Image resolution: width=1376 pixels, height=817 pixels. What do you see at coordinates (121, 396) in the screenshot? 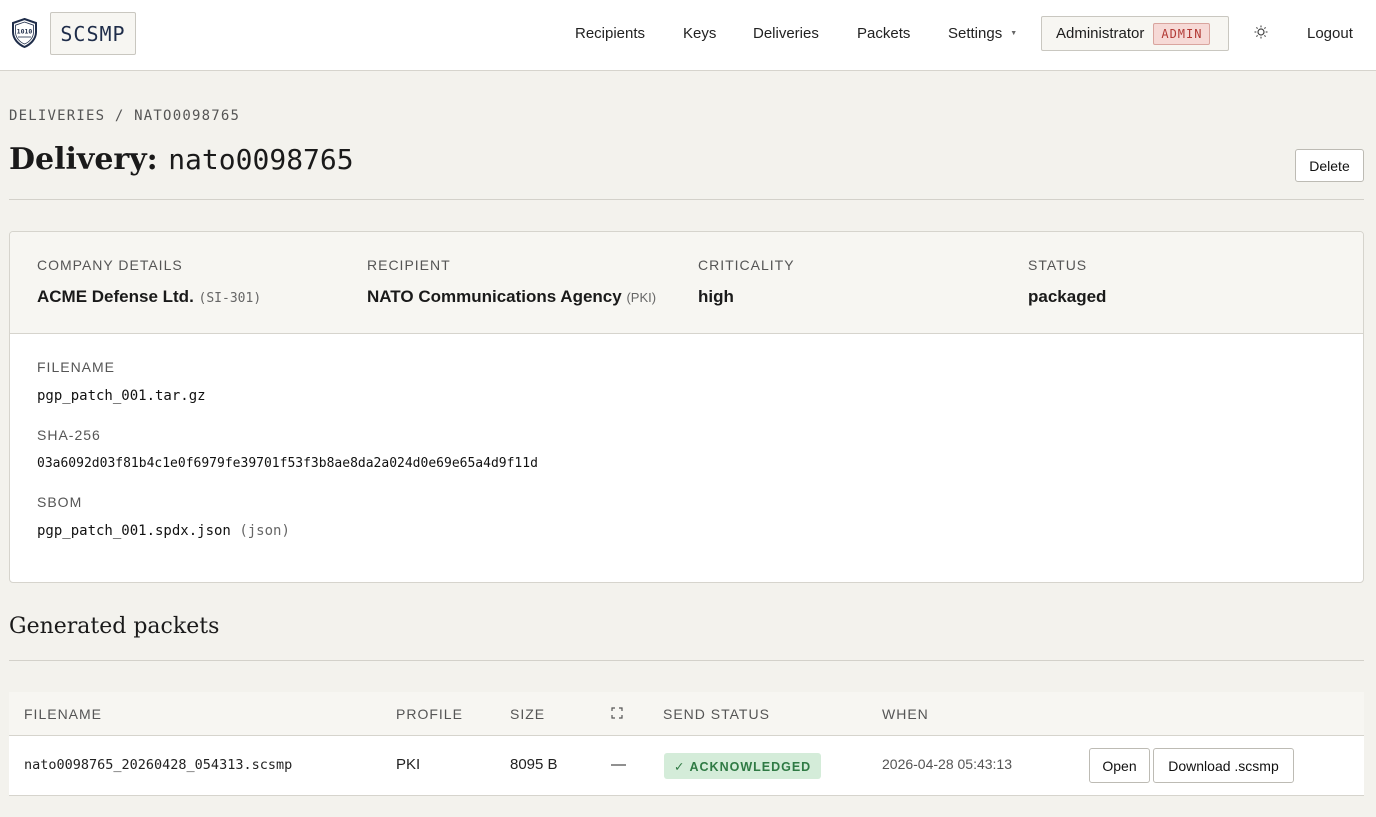
I see `filename-value: pgp_patch_001.tar.gz` at bounding box center [121, 396].